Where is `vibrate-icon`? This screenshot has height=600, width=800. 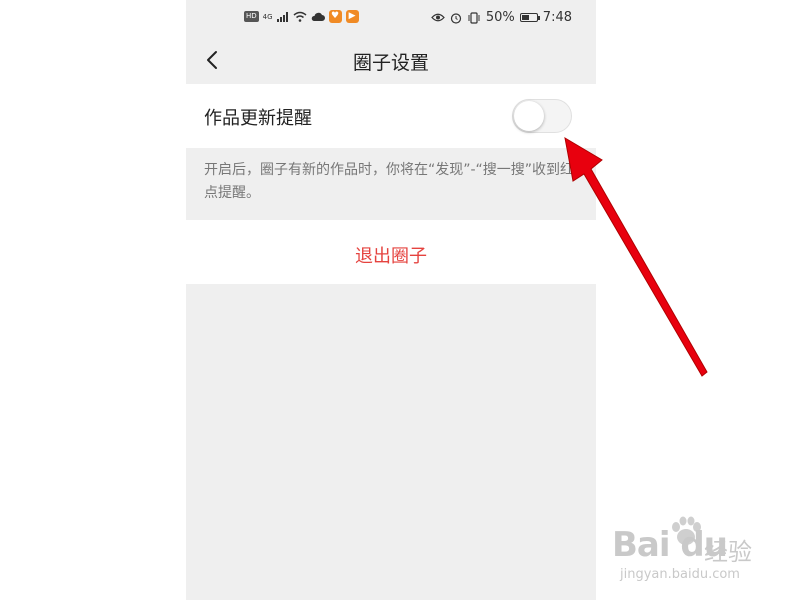 vibrate-icon is located at coordinates (474, 17).